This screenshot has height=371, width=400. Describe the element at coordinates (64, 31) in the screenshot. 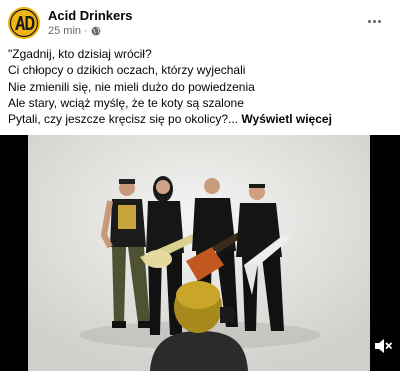

I see `post-time: 25 min` at that location.